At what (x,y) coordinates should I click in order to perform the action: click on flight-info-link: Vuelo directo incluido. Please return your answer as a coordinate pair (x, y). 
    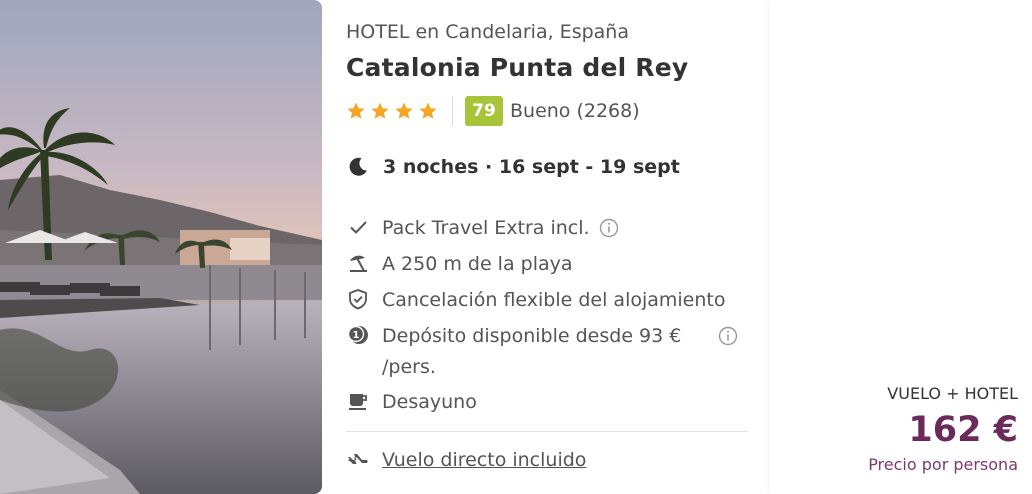
    Looking at the image, I should click on (466, 460).